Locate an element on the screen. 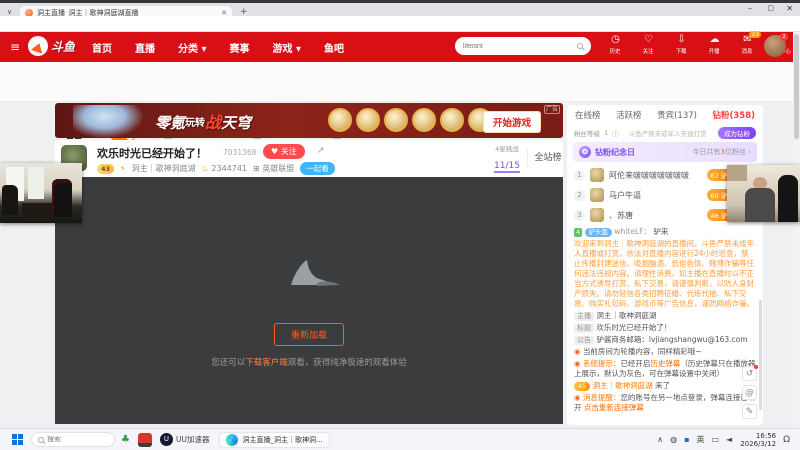 The height and width of the screenshot is (450, 800). plant-app-icon: ♣ is located at coordinates (125, 439).